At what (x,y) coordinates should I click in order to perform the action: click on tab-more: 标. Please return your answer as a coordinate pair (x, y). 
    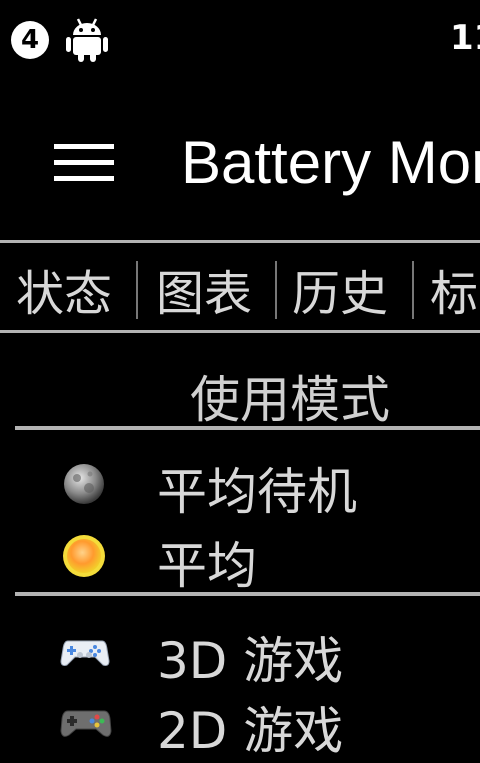
    Looking at the image, I should click on (454, 289).